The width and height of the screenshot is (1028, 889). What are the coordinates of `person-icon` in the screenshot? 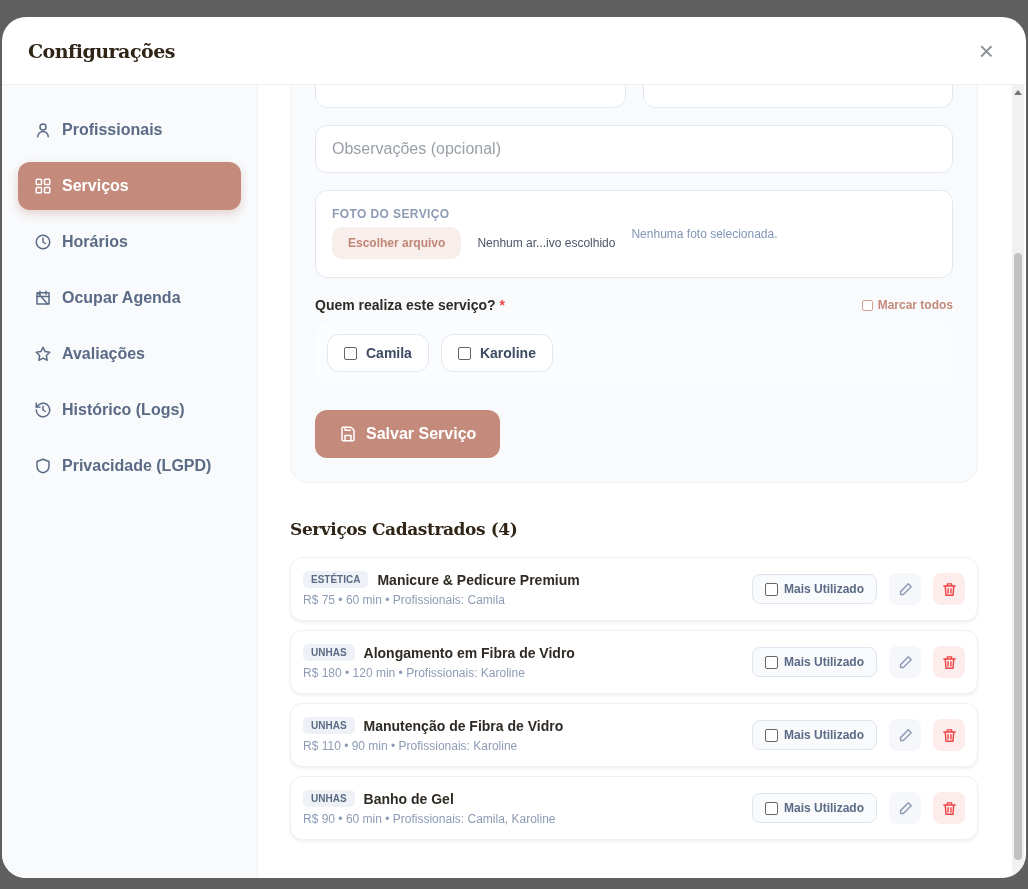 It's located at (43, 130).